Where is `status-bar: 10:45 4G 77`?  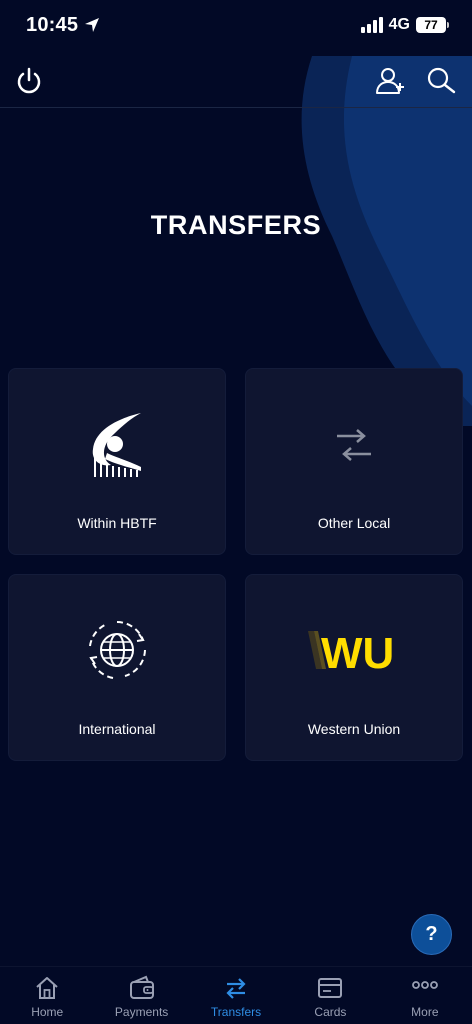
status-bar: 10:45 4G 77 is located at coordinates (236, 25).